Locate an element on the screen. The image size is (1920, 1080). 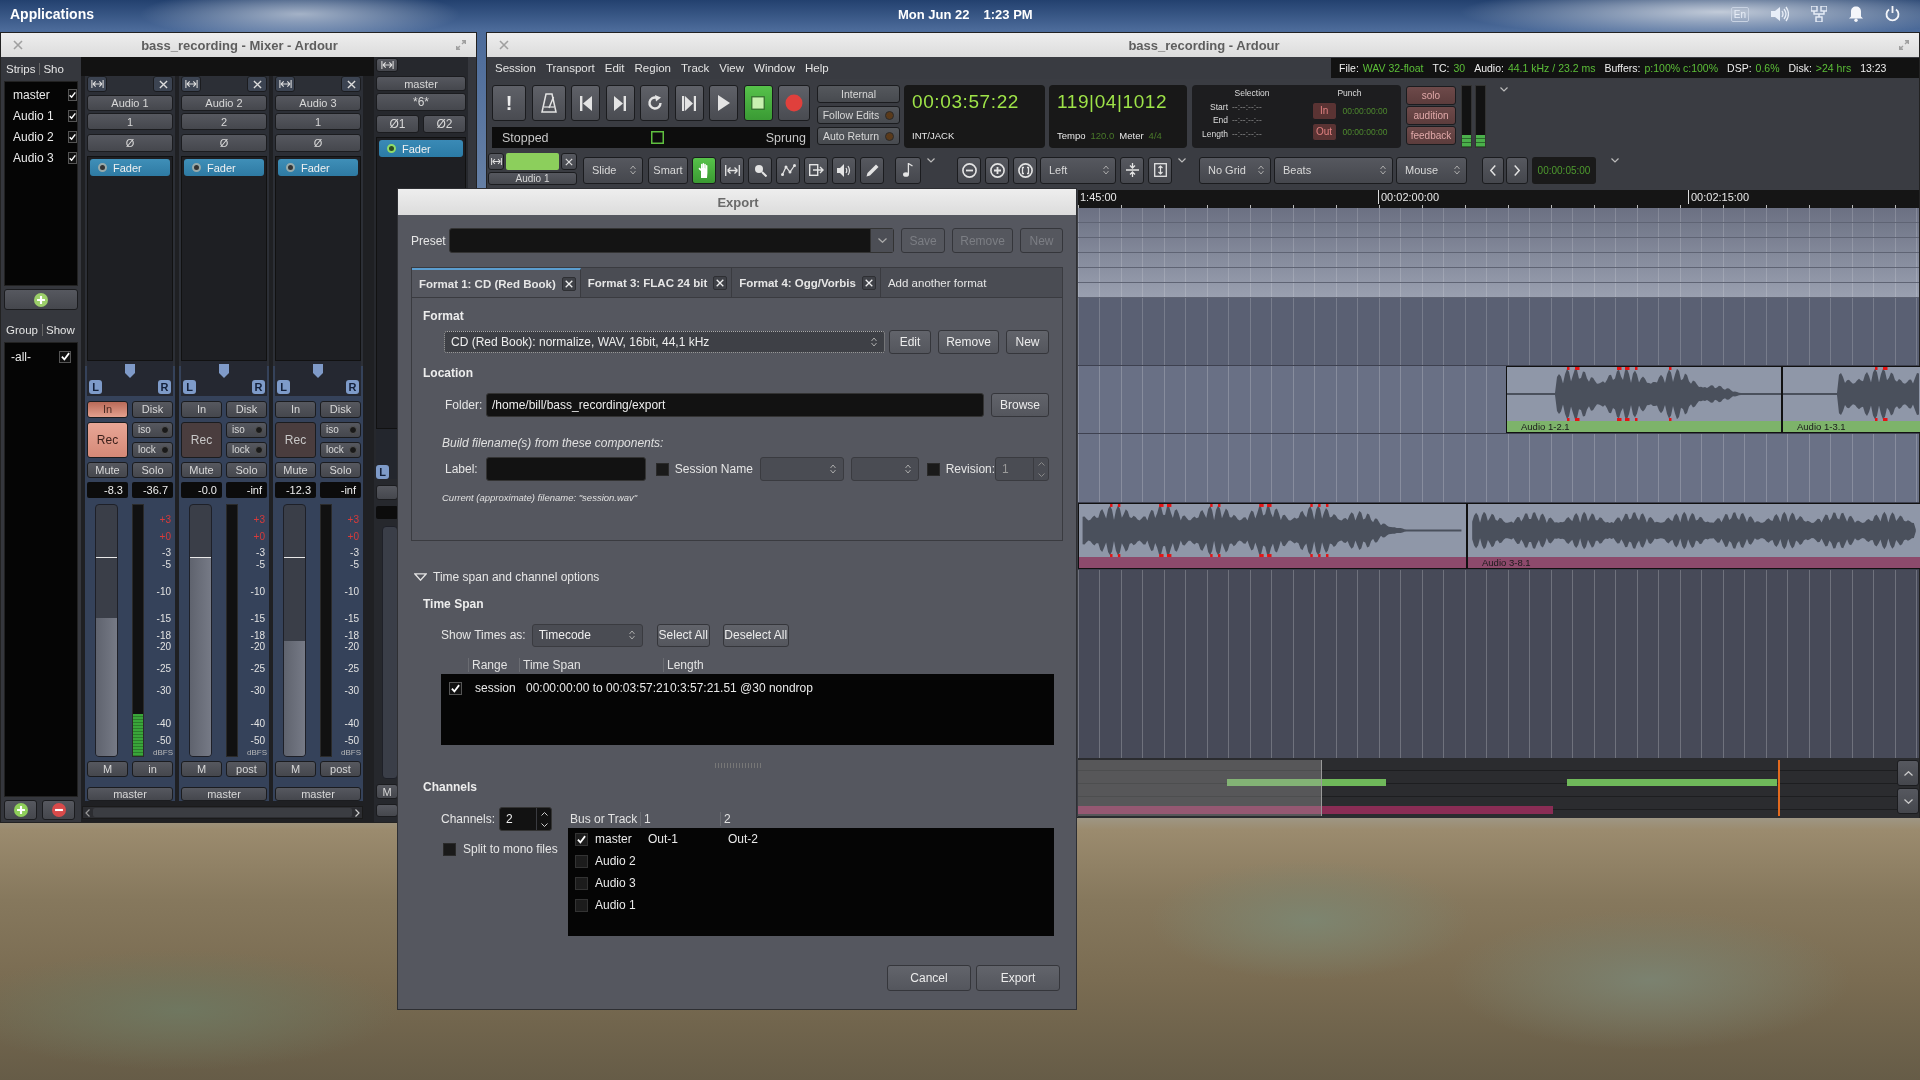
stop-button is located at coordinates (758, 103).